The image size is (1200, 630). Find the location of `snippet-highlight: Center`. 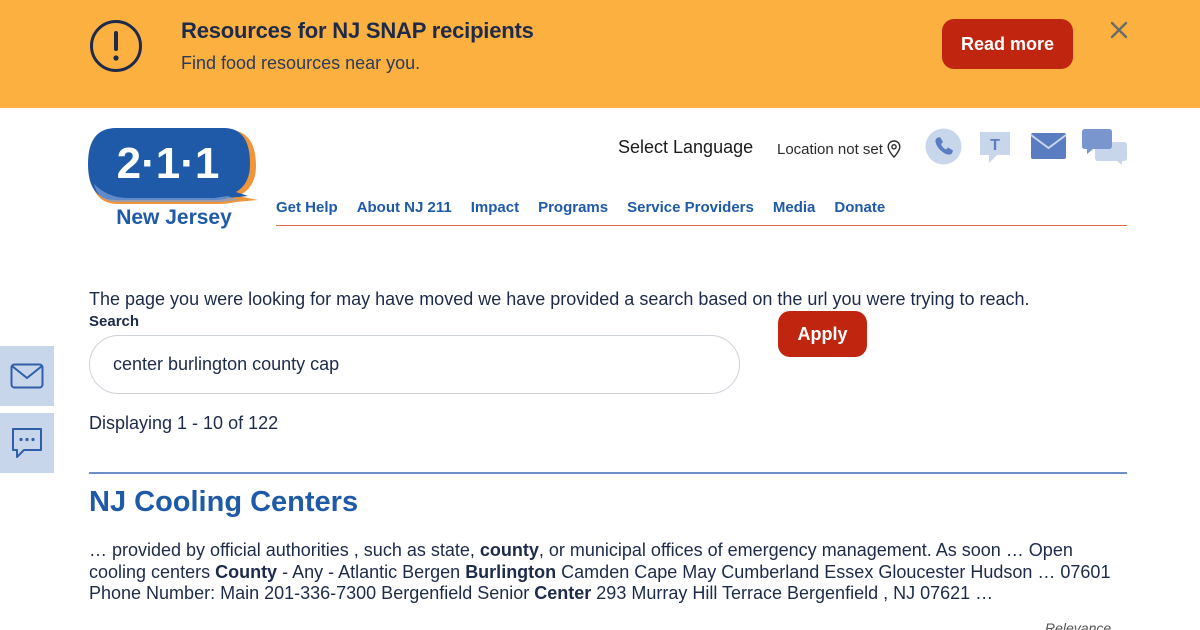

snippet-highlight: Center is located at coordinates (563, 593).